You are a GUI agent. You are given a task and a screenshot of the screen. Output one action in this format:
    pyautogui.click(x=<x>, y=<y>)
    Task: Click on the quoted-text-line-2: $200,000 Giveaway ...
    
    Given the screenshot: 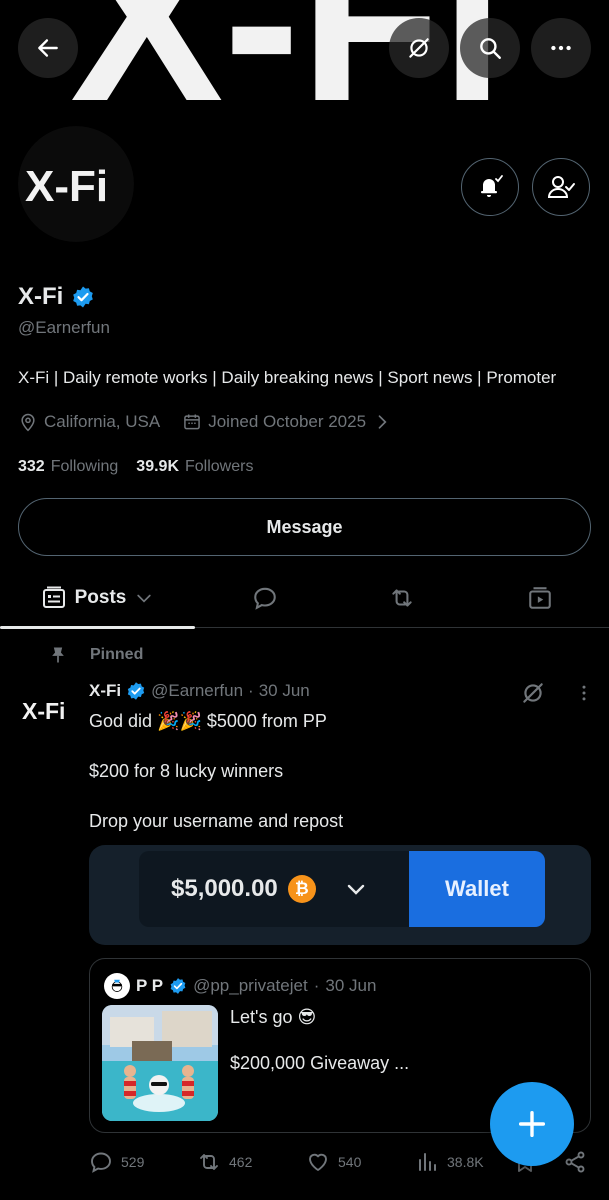 What is the action you would take?
    pyautogui.click(x=320, y=1063)
    